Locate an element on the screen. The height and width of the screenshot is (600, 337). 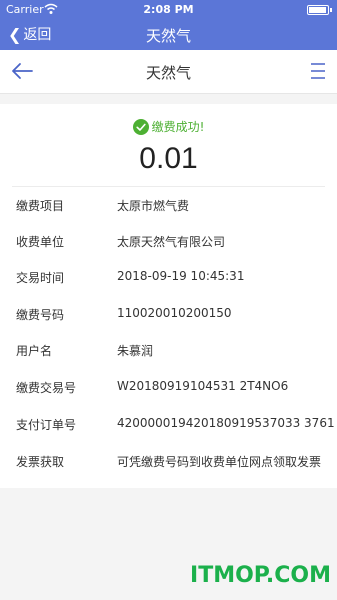
page-title: 天然气 is located at coordinates (168, 73).